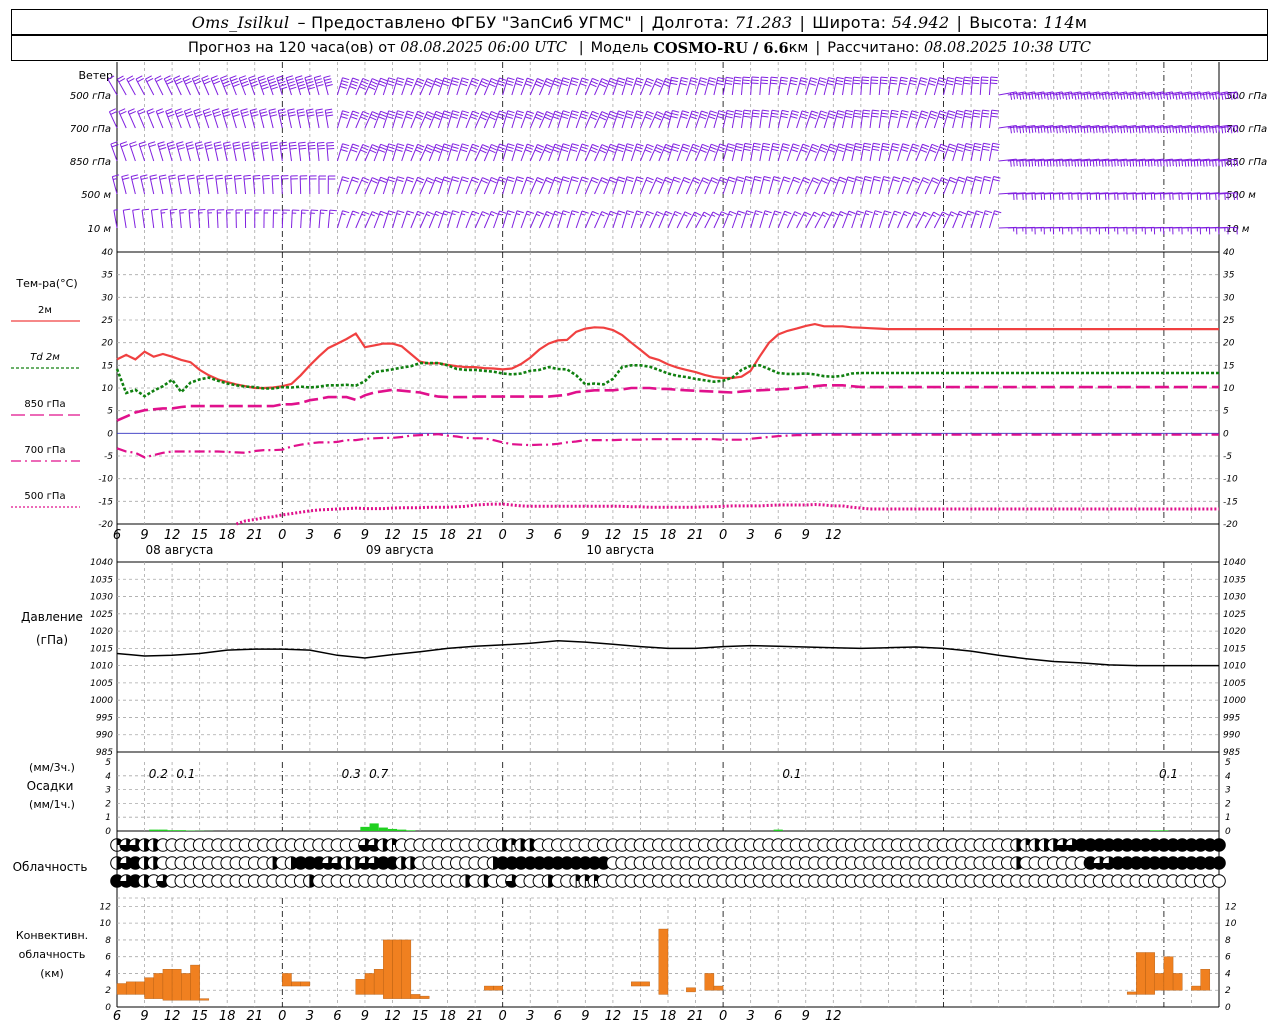  I want to click on precip-ytick-left: 1, so click(108, 818).